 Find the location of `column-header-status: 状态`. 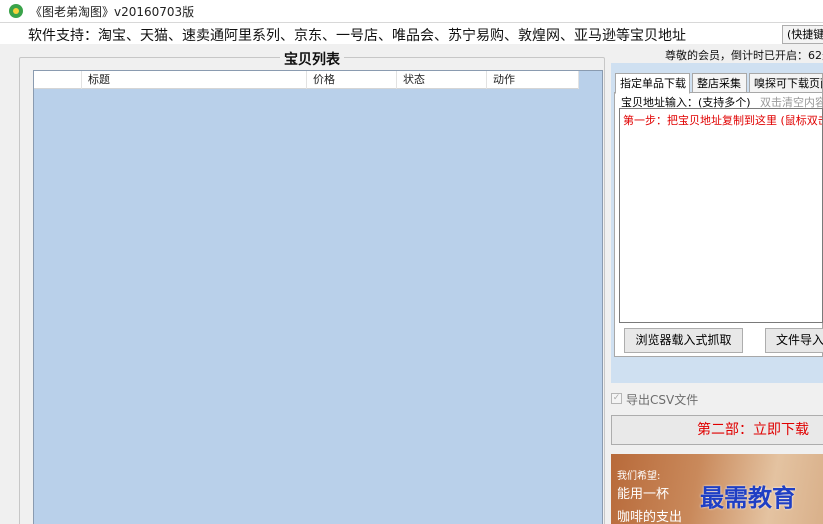

column-header-status: 状态 is located at coordinates (442, 80).